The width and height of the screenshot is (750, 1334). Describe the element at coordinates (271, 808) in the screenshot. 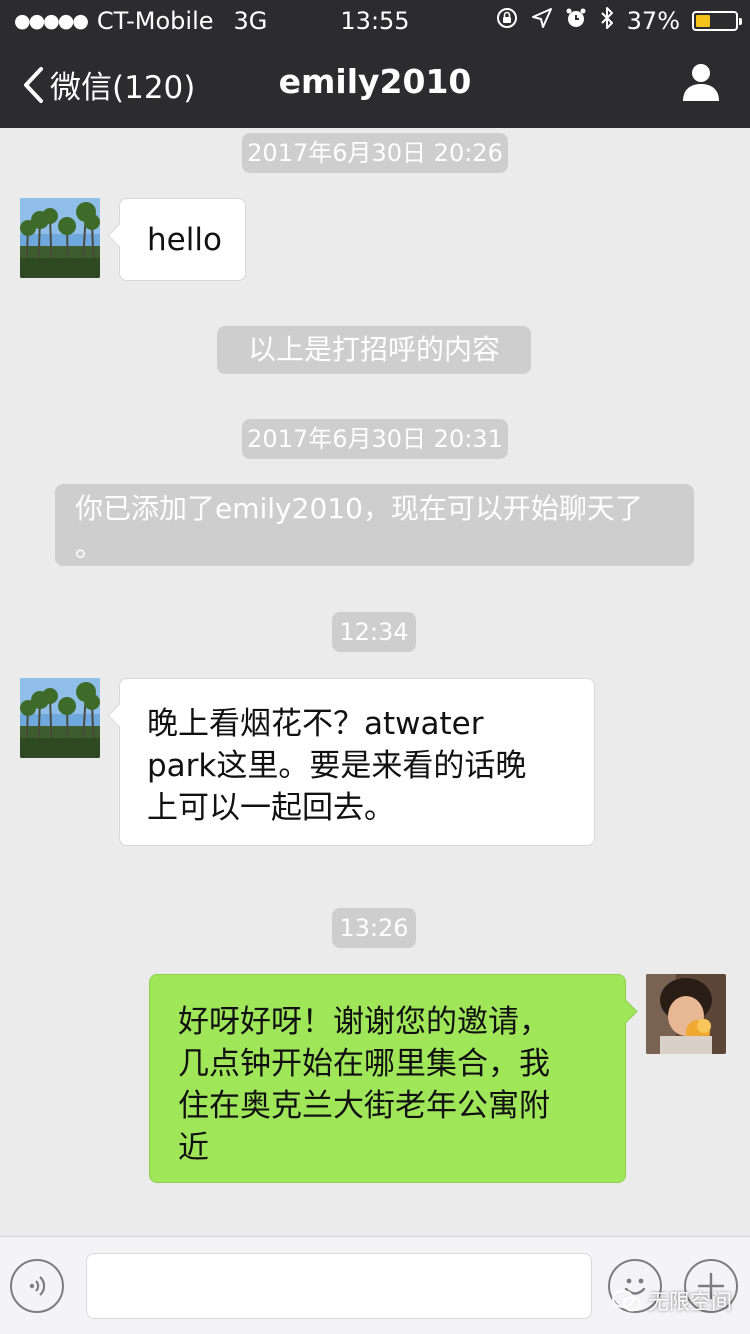

I see `message-text-line: 上可以一起回去。` at that location.